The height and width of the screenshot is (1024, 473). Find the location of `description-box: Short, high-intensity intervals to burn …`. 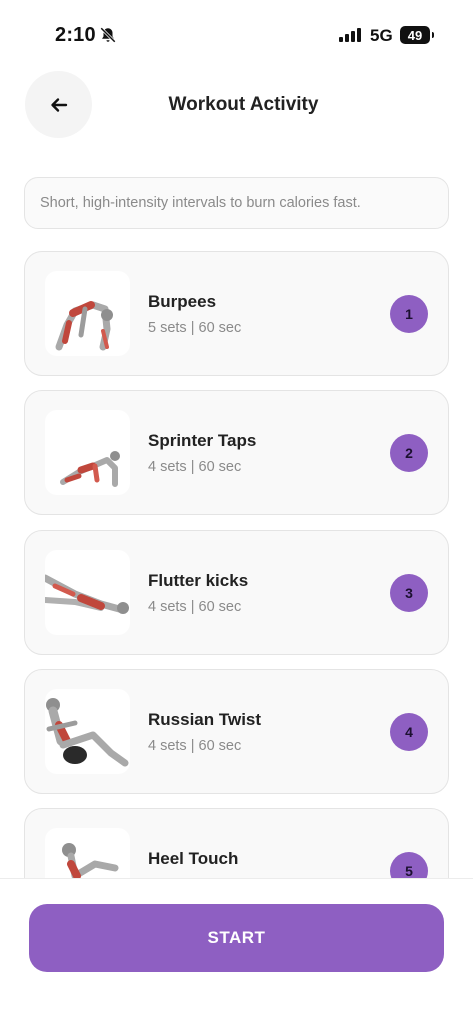

description-box: Short, high-intensity intervals to burn … is located at coordinates (236, 203).